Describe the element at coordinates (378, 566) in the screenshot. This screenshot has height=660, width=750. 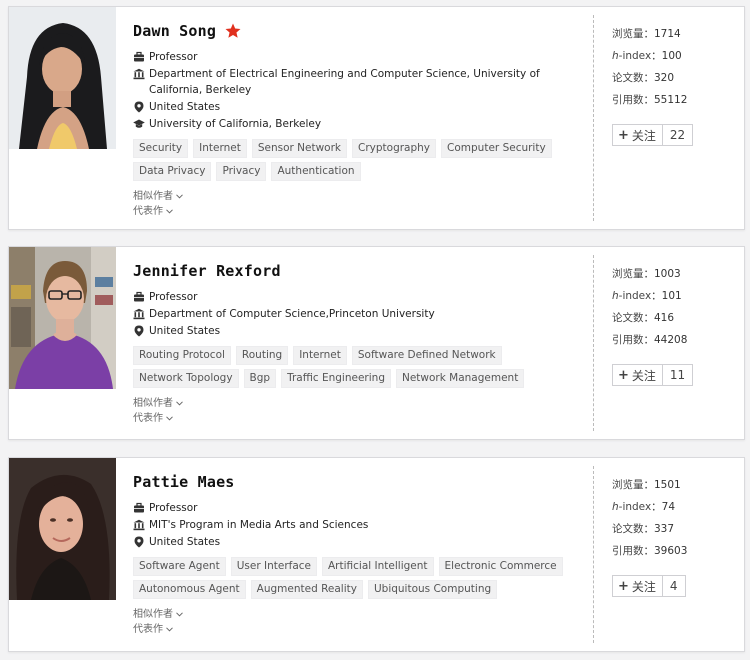
I see `research-tag: Artificial Intelligent` at that location.